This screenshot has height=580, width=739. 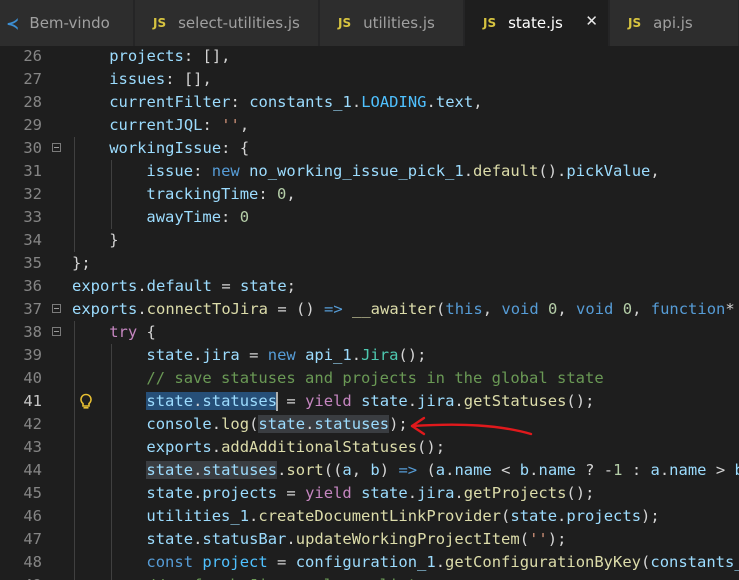 I want to click on tab-state-js: JS state.js ✕, so click(x=537, y=23).